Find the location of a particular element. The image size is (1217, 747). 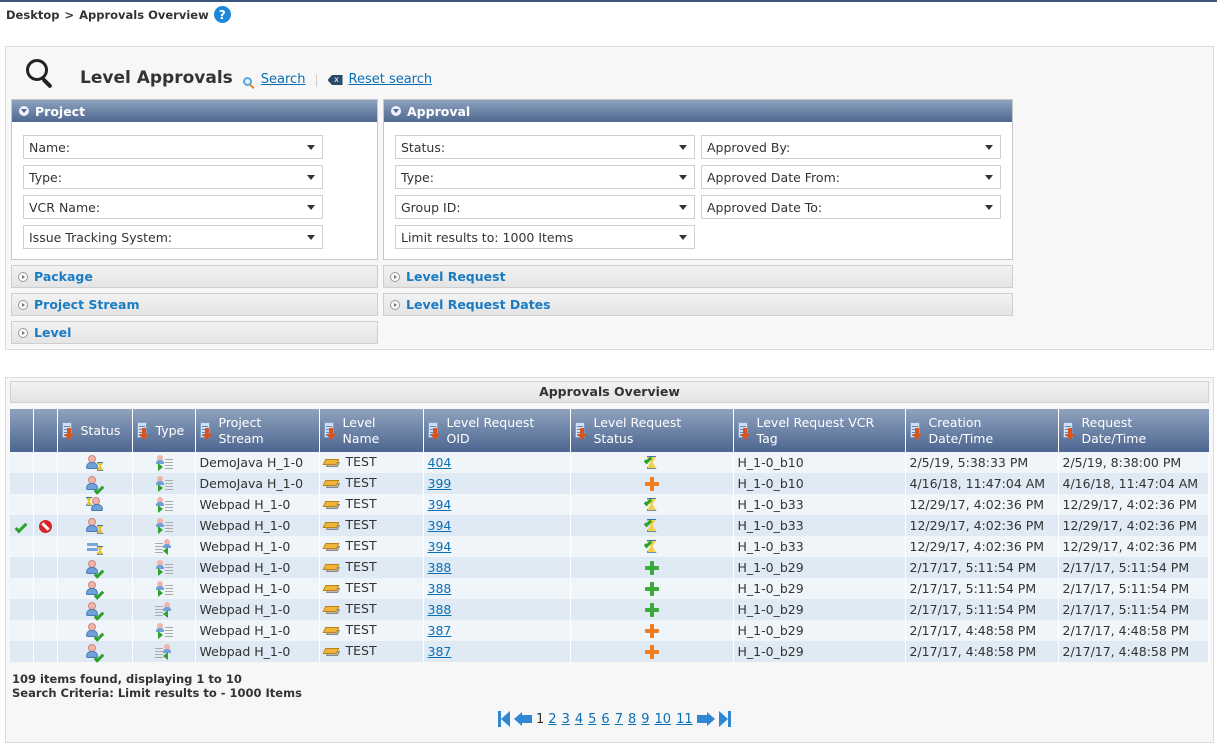

dropdown-arrow-icon is located at coordinates (989, 177).